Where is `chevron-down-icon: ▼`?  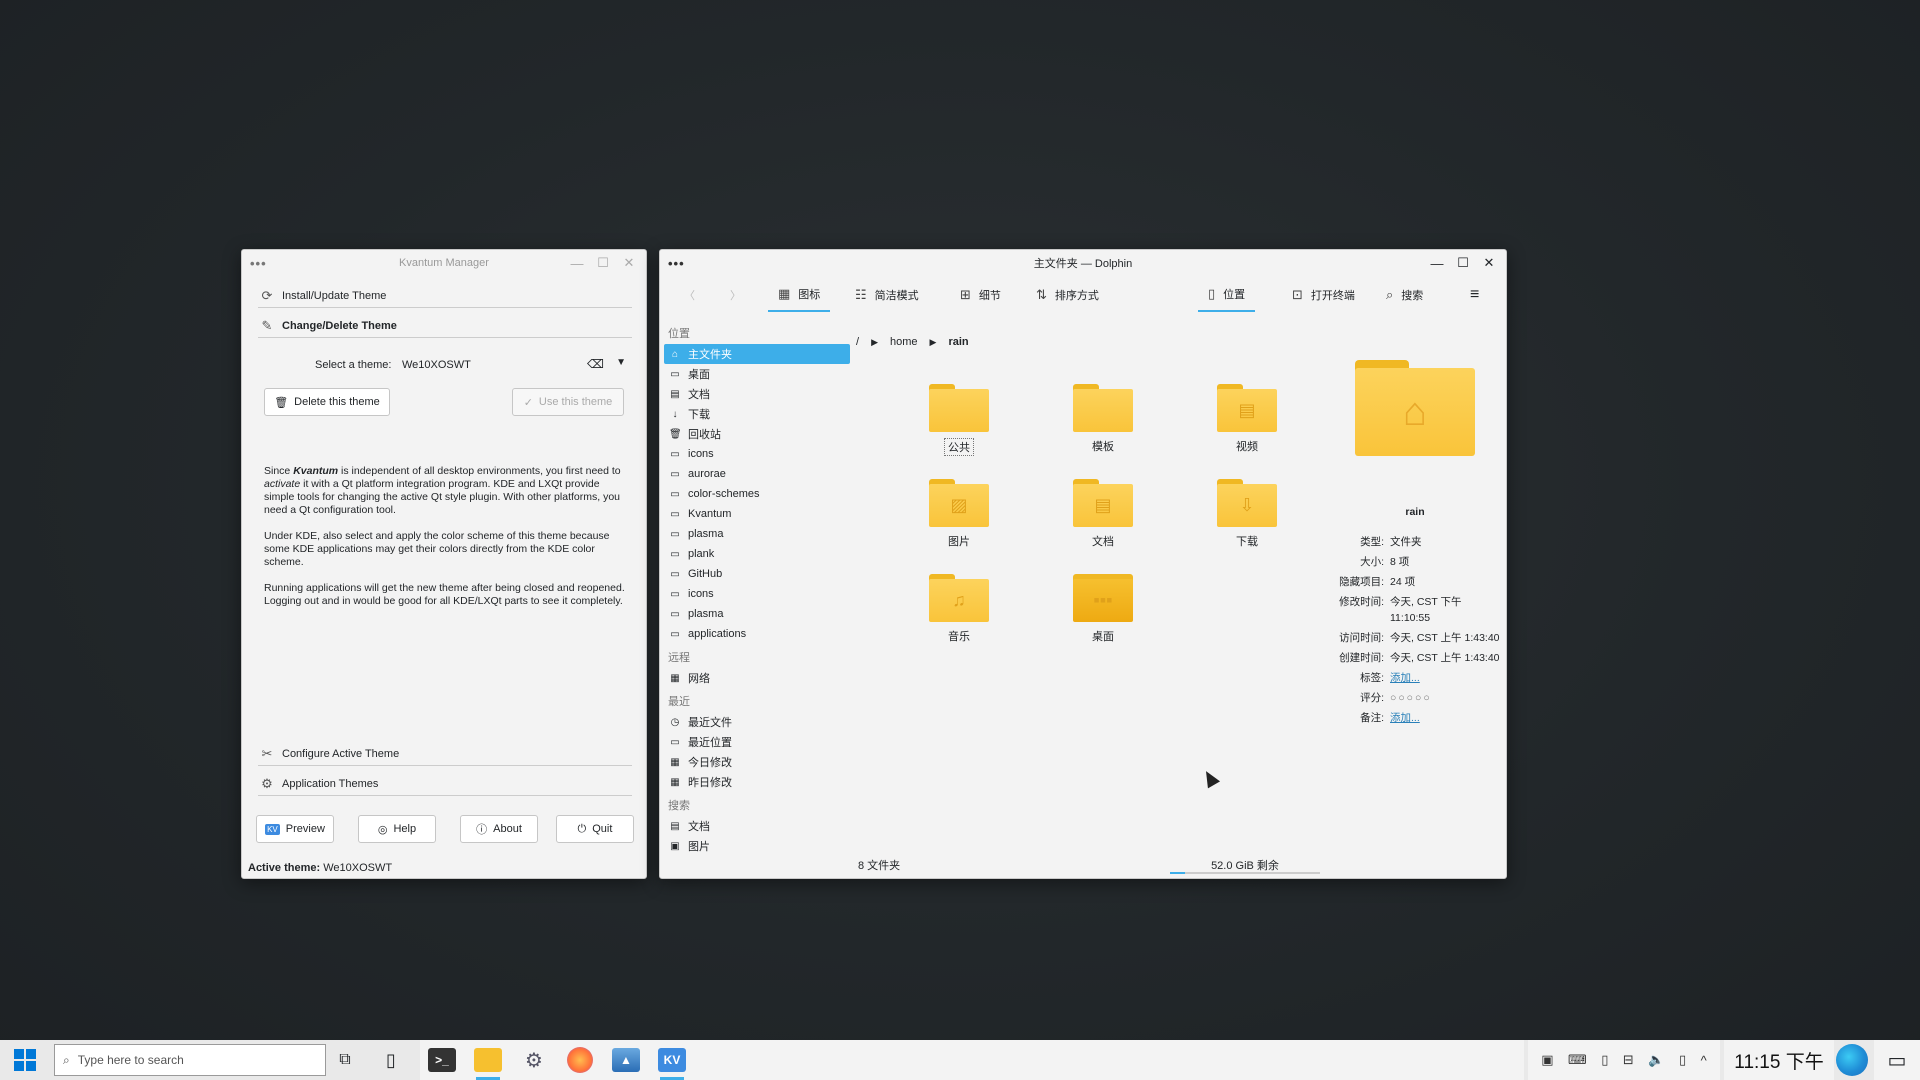
chevron-down-icon: ▼ is located at coordinates (621, 362).